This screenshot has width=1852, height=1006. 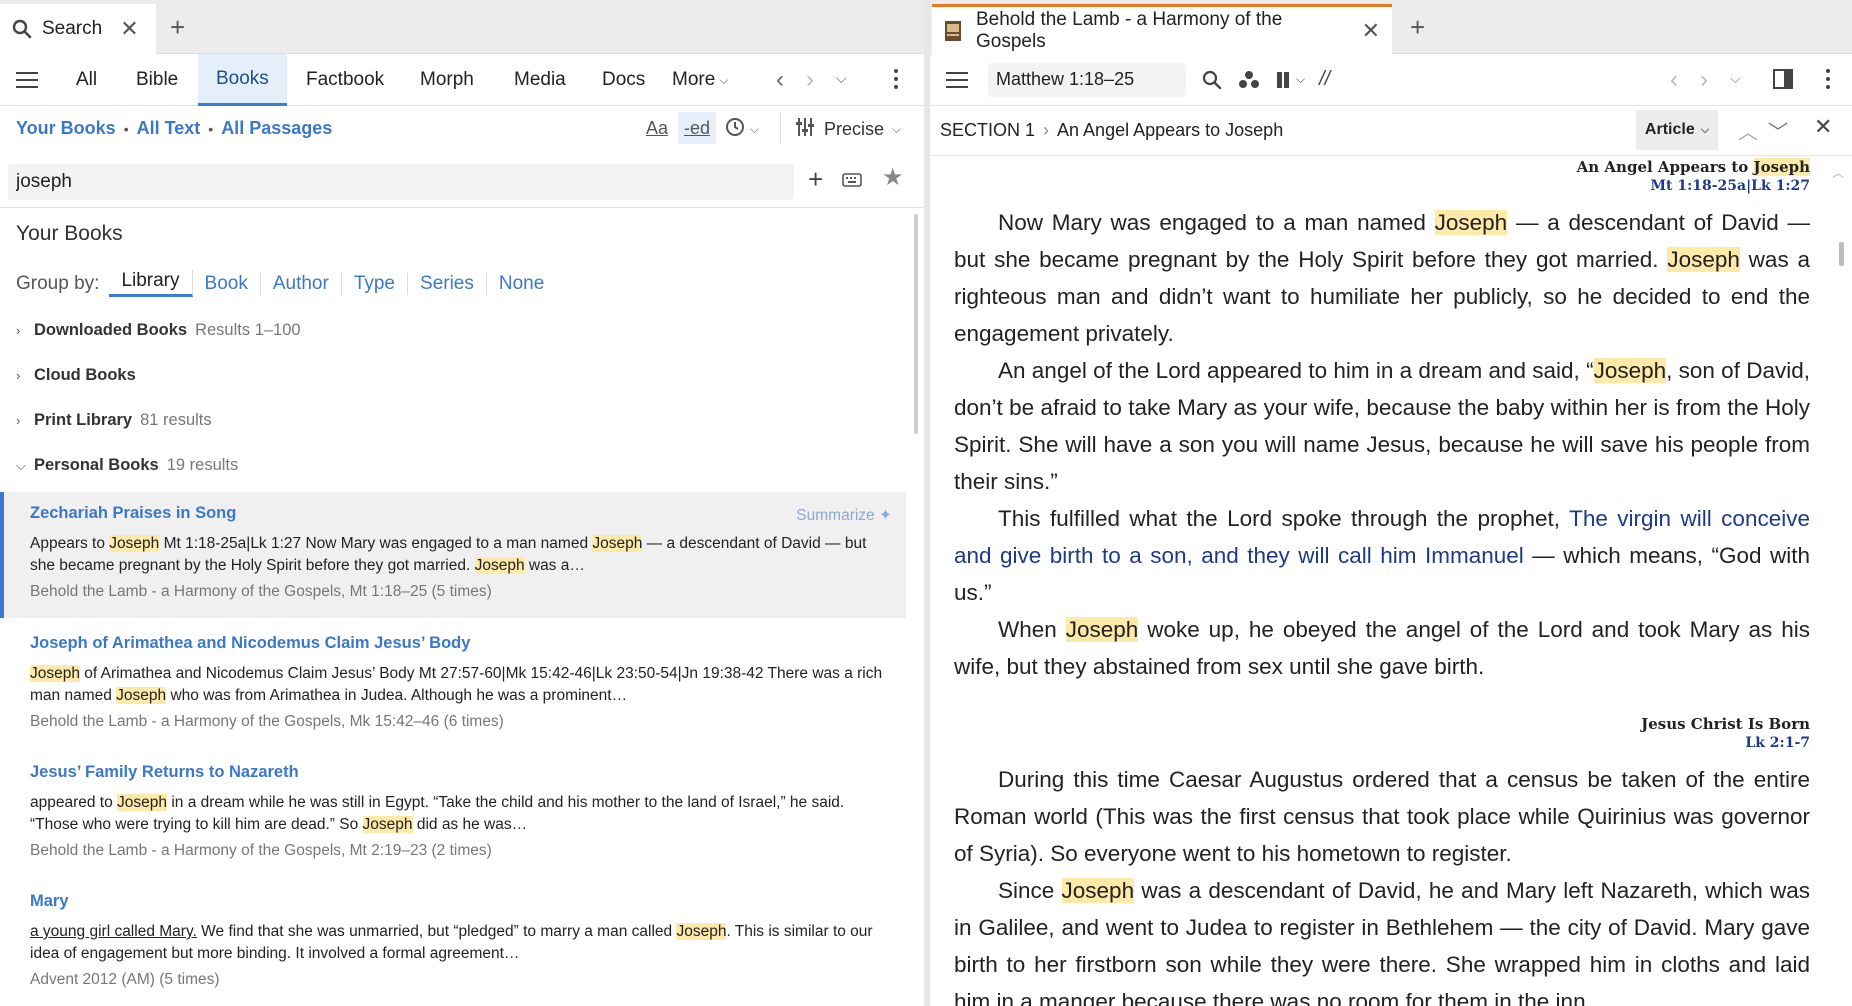 What do you see at coordinates (987, 130) in the screenshot?
I see `breadcrumb-section: SECTION 1` at bounding box center [987, 130].